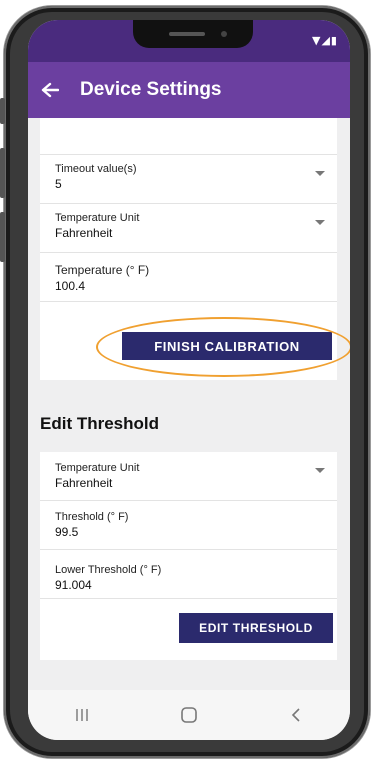 This screenshot has width=378, height=764. Describe the element at coordinates (92, 517) in the screenshot. I see `threshold-label: Threshold (° F)` at that location.